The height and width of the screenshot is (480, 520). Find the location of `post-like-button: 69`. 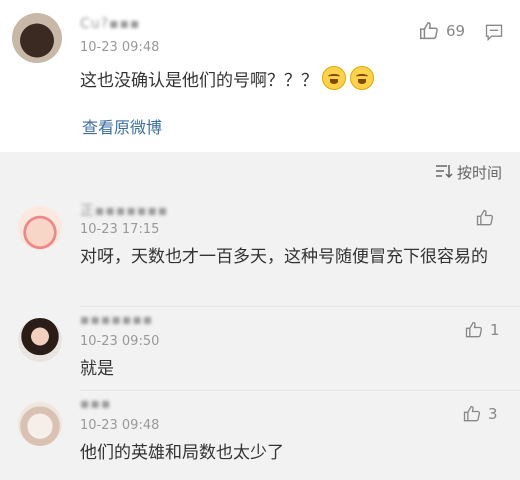

post-like-button: 69 is located at coordinates (441, 31).